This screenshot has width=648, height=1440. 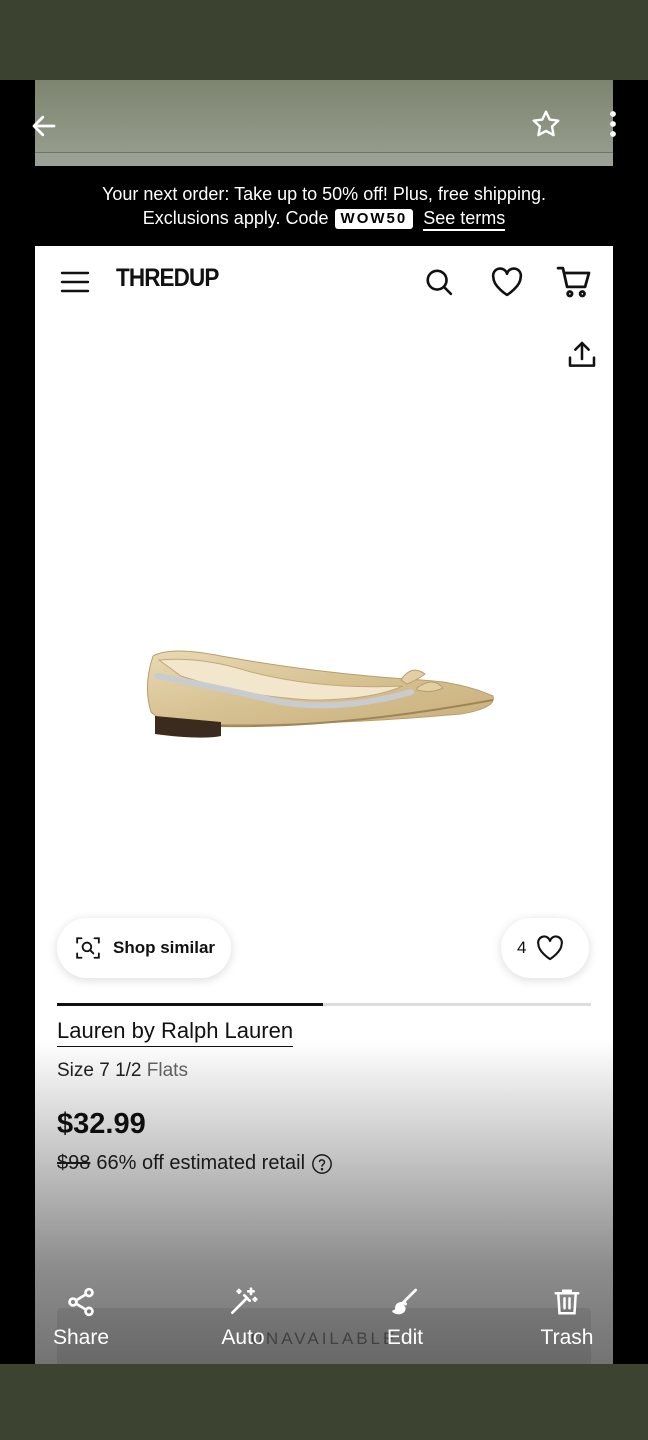 I want to click on search-icon, so click(x=439, y=282).